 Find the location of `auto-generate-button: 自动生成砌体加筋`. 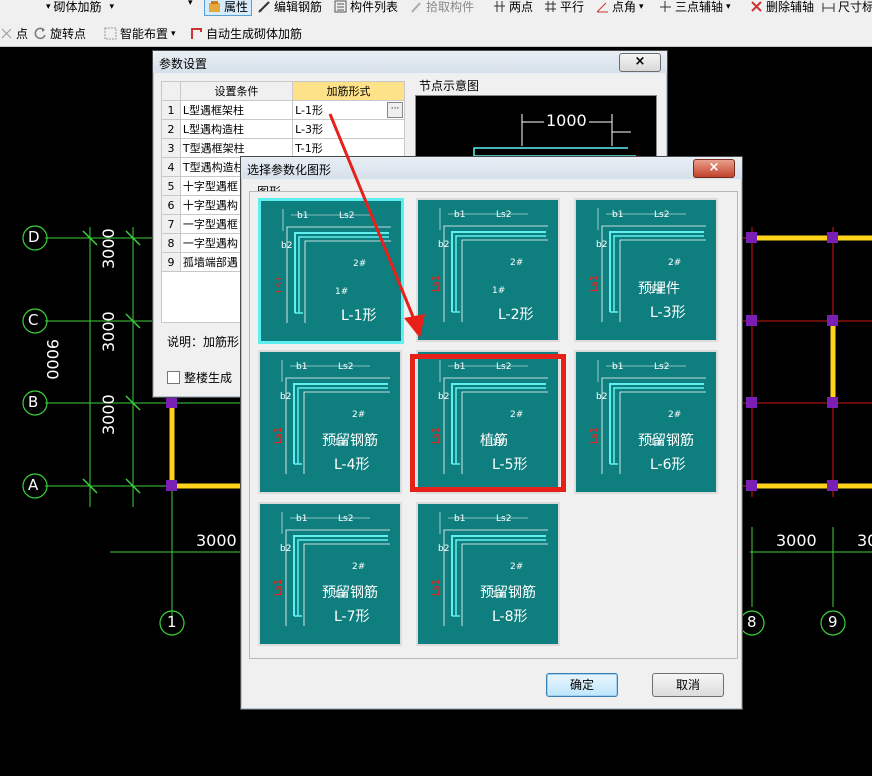

auto-generate-button: 自动生成砌体加筋 is located at coordinates (246, 33).